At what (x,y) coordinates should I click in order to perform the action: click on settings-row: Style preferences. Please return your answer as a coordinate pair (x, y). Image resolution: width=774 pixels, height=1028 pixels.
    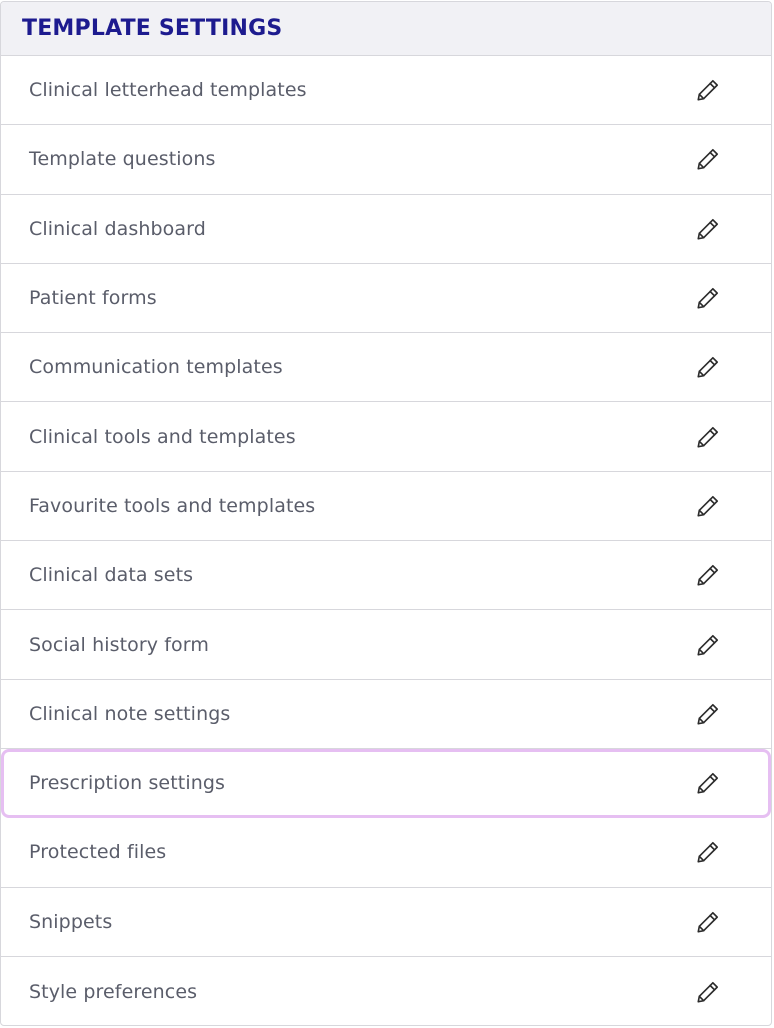
    Looking at the image, I should click on (386, 991).